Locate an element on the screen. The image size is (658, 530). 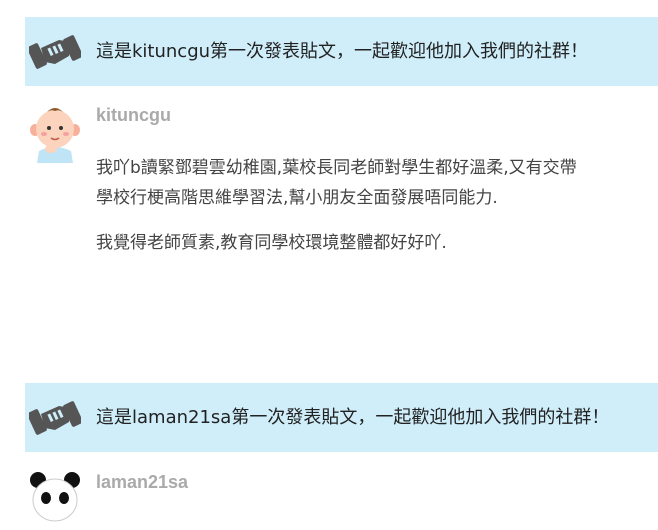
welcome-banner: 這是laman21sa第一次發表貼文，一起歡迎他加入我們的社群！ is located at coordinates (341, 417).